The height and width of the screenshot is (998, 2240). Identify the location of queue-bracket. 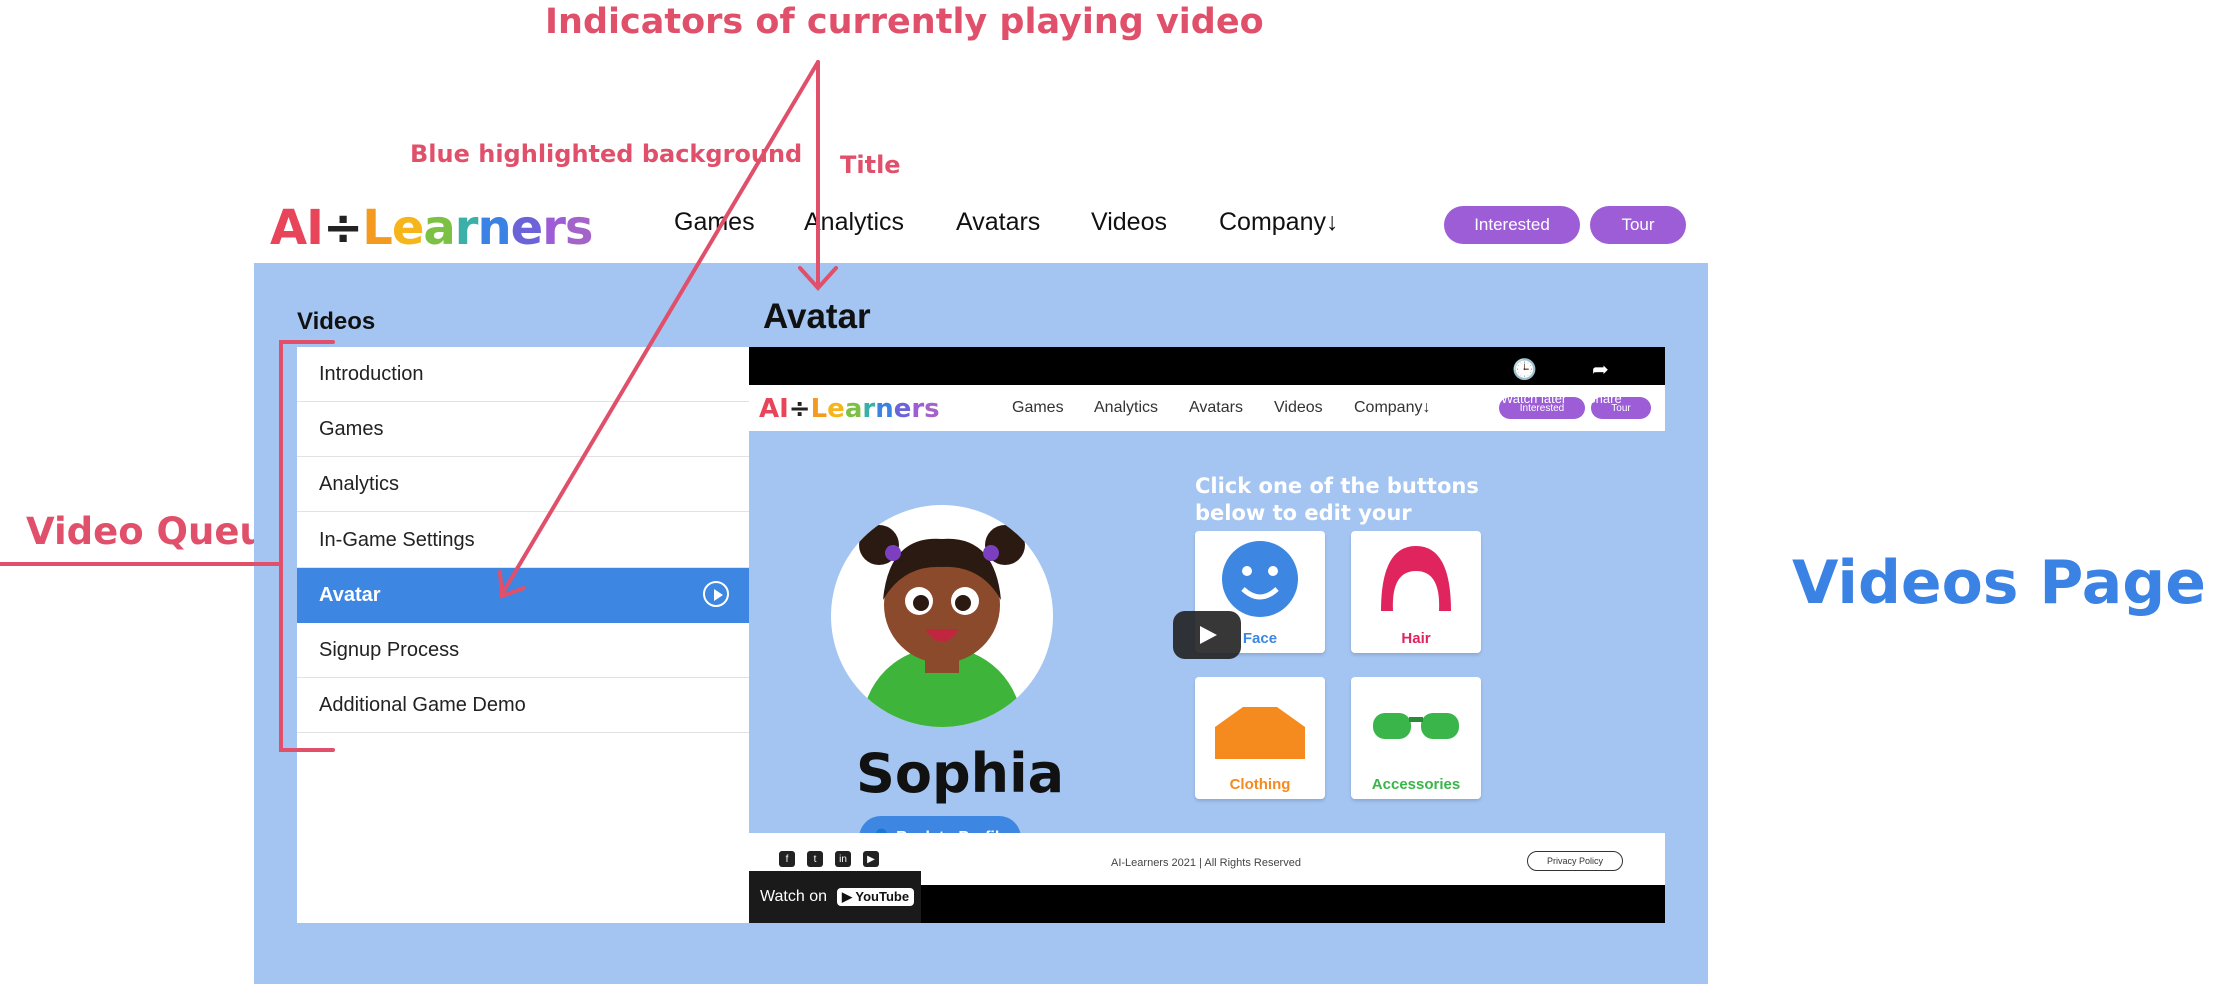
(307, 546).